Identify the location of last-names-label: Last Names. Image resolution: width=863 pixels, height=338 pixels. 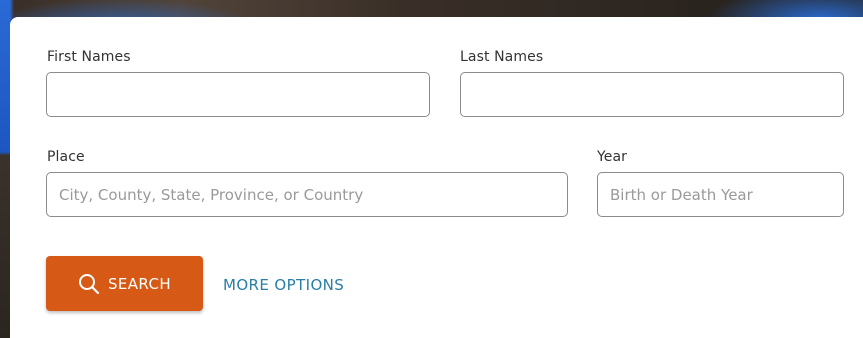
(502, 57).